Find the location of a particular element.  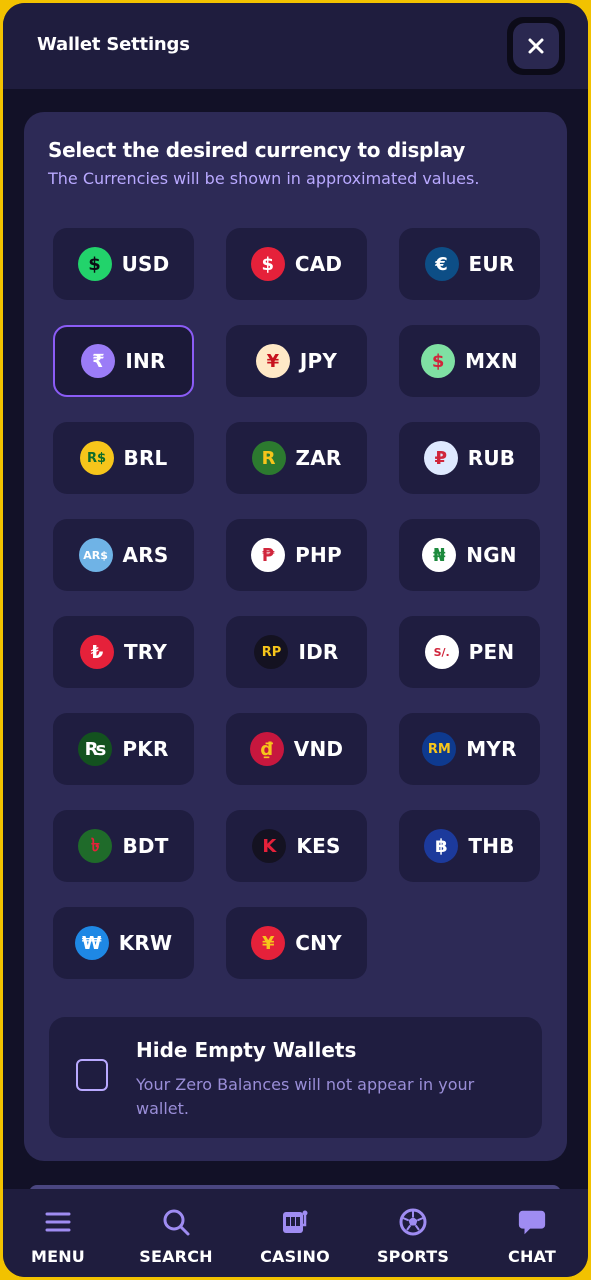

currency-option-brl: R$ BRL is located at coordinates (123, 458).